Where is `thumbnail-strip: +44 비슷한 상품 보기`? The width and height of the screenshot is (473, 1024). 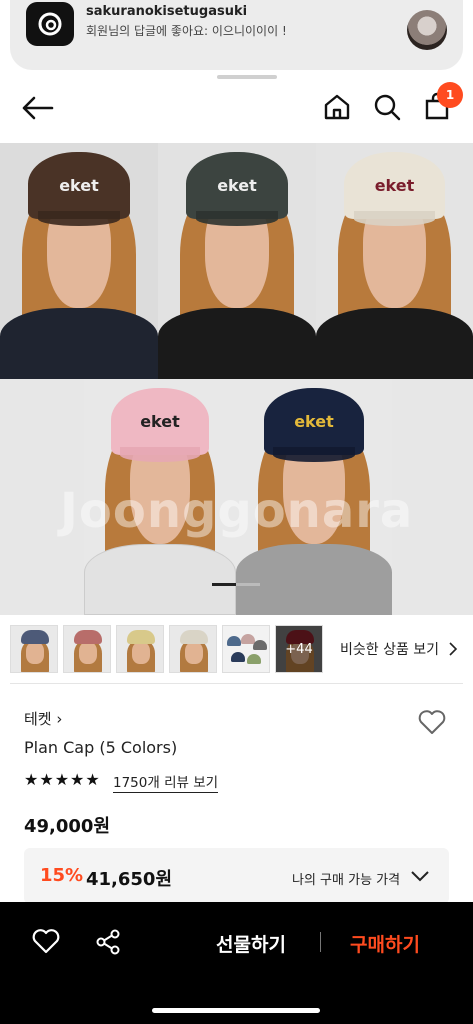 thumbnail-strip: +44 비슷한 상품 보기 is located at coordinates (236, 649).